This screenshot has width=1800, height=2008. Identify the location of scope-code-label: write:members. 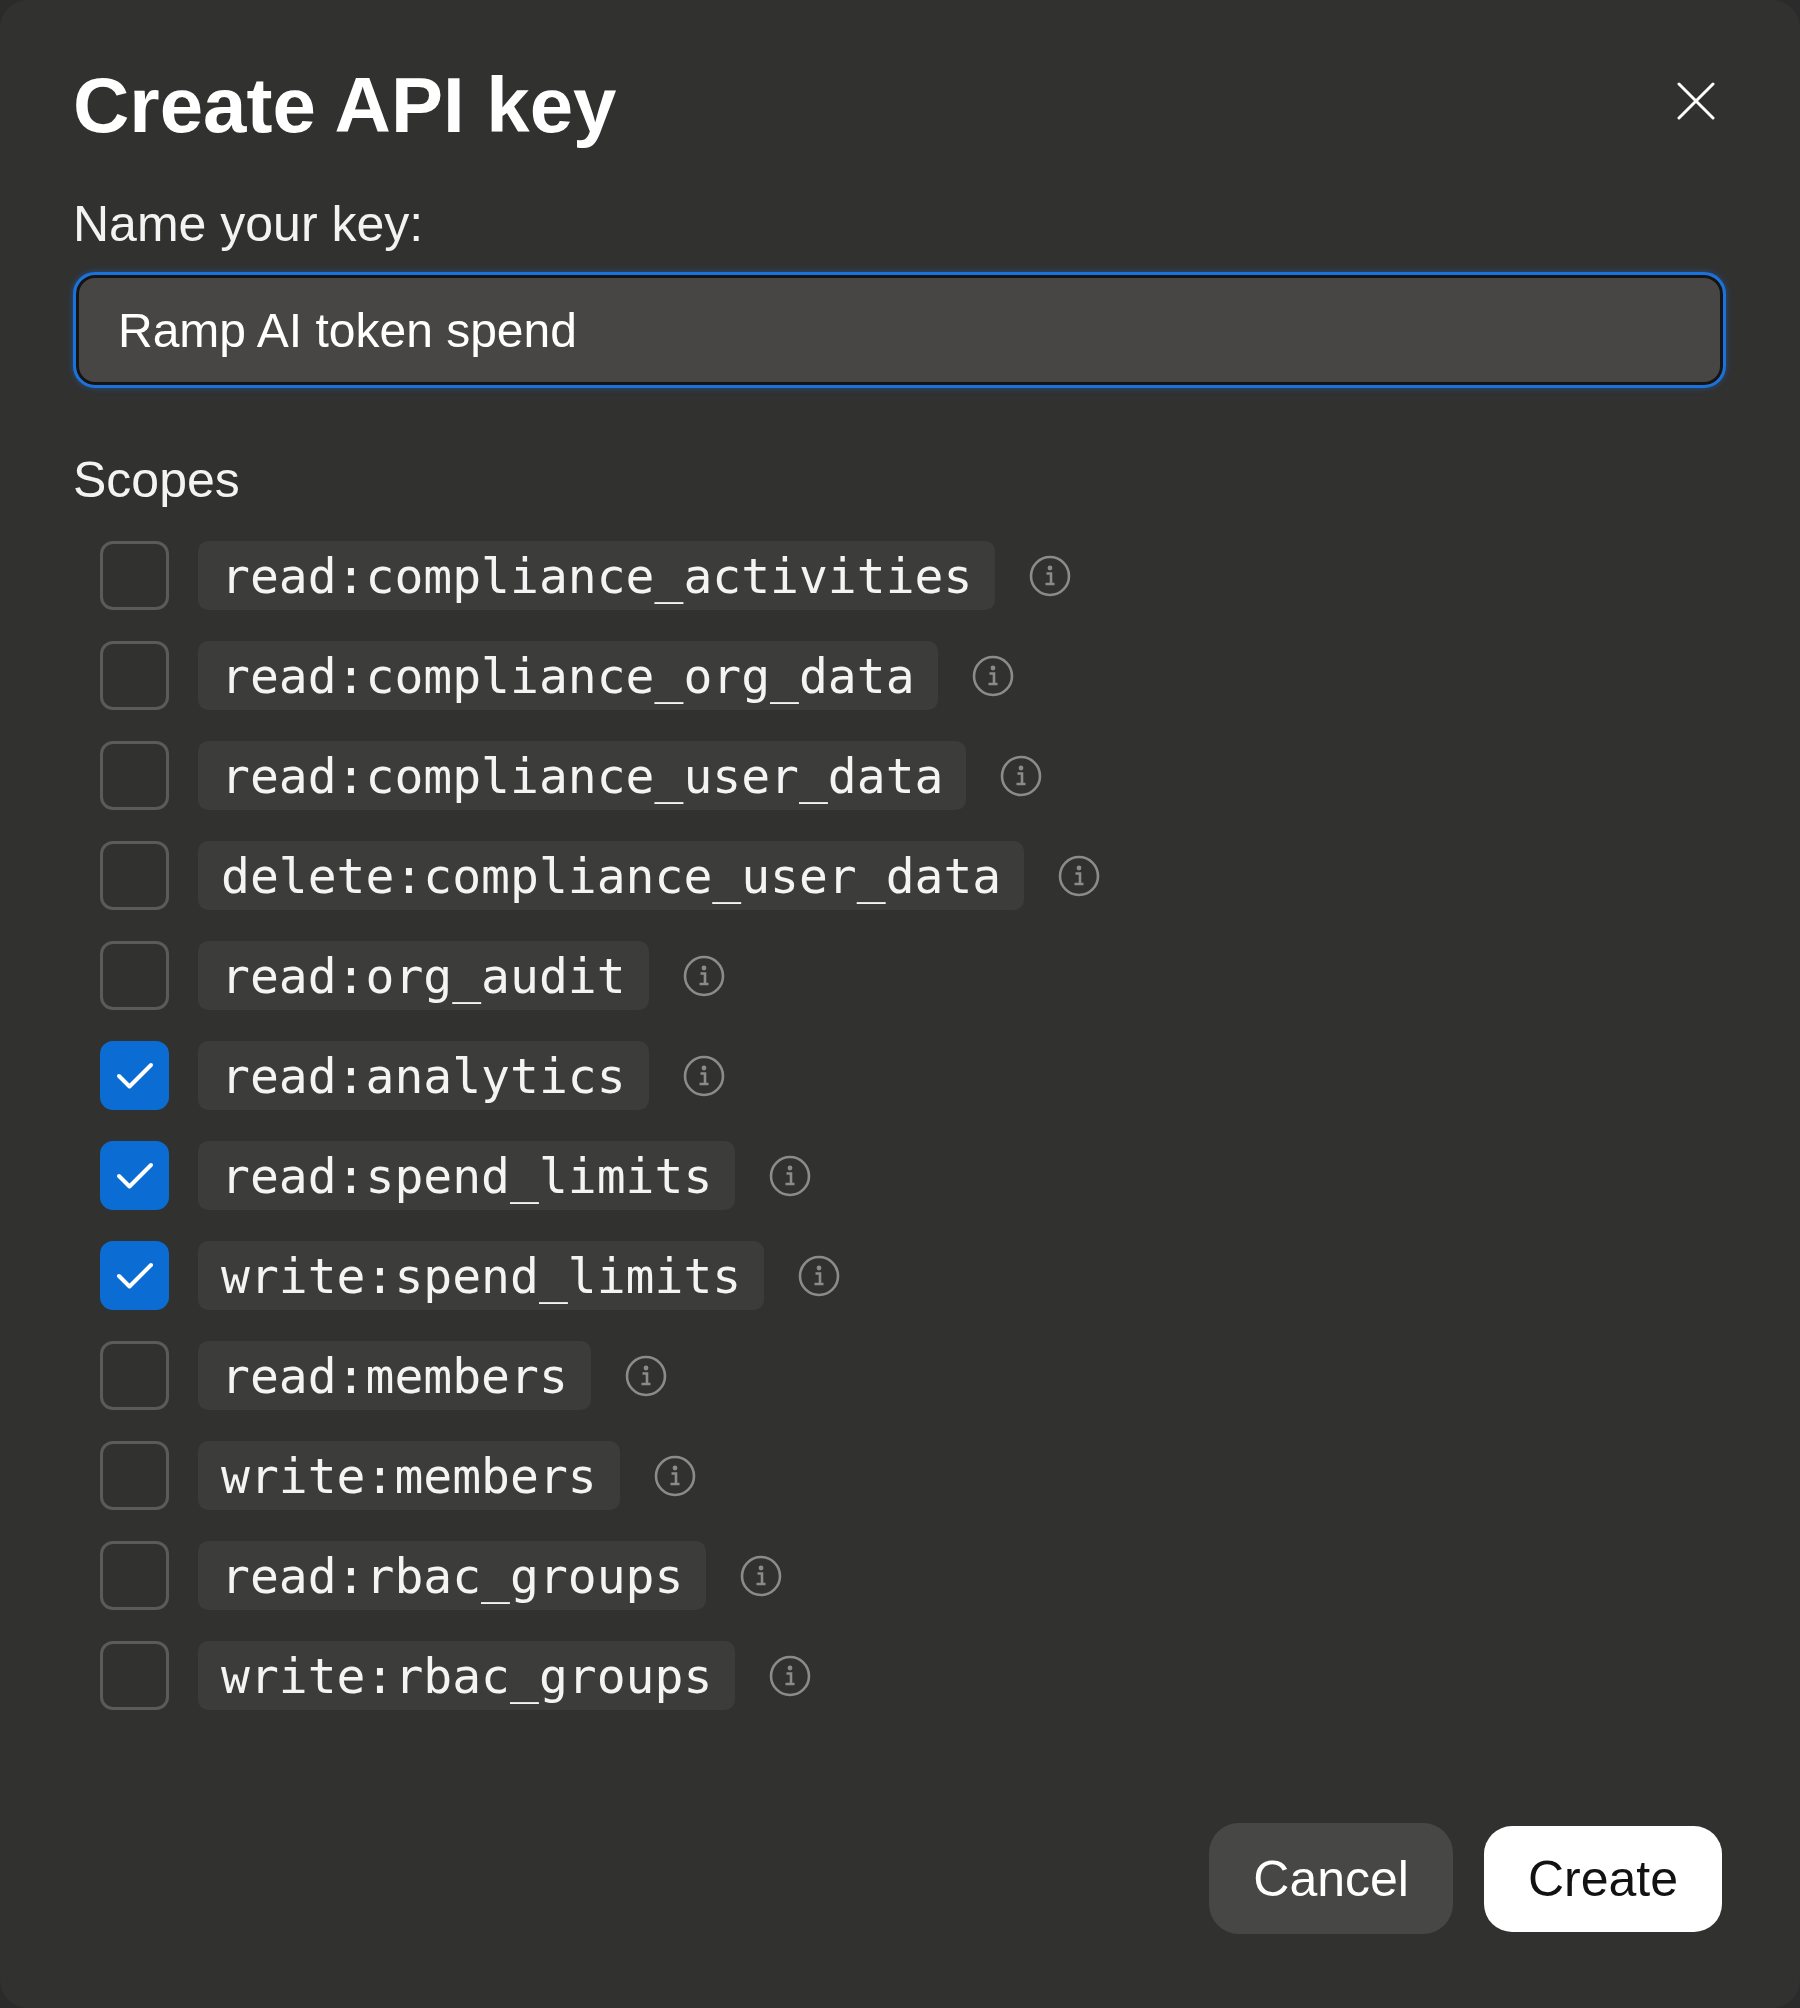
(409, 1475).